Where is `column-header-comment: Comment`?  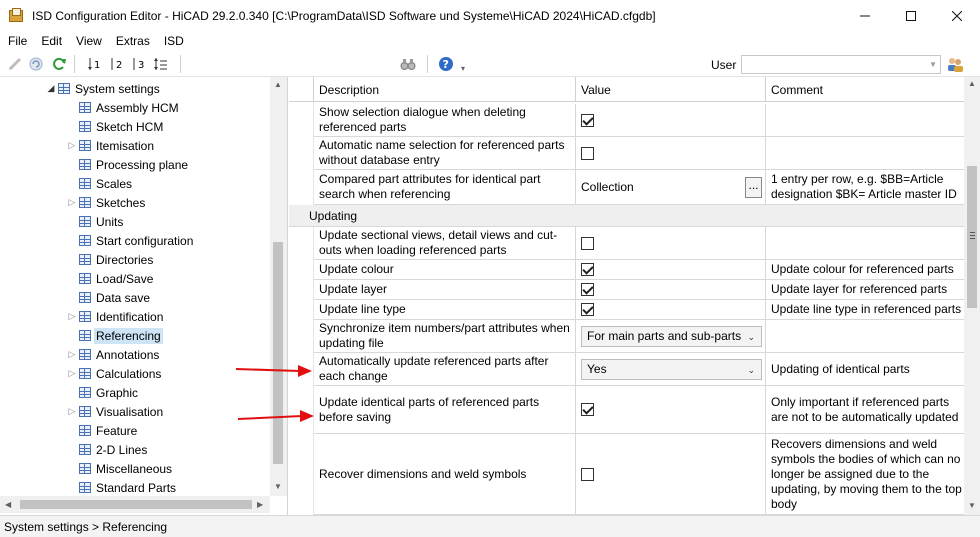
column-header-comment: Comment is located at coordinates (865, 89).